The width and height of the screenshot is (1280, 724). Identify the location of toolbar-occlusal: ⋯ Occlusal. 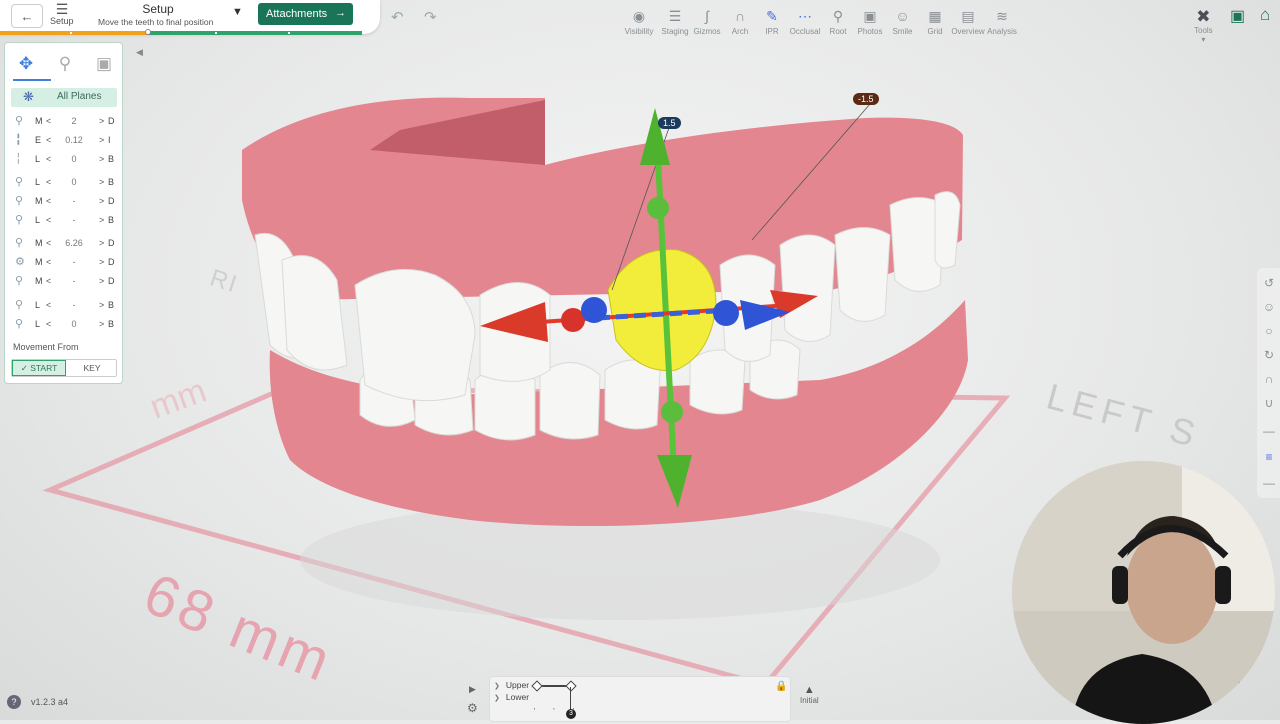
(805, 22).